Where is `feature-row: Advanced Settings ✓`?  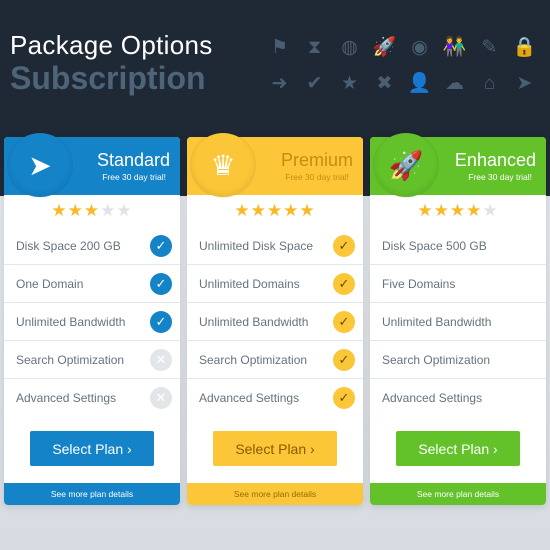
feature-row: Advanced Settings ✓ is located at coordinates (275, 398).